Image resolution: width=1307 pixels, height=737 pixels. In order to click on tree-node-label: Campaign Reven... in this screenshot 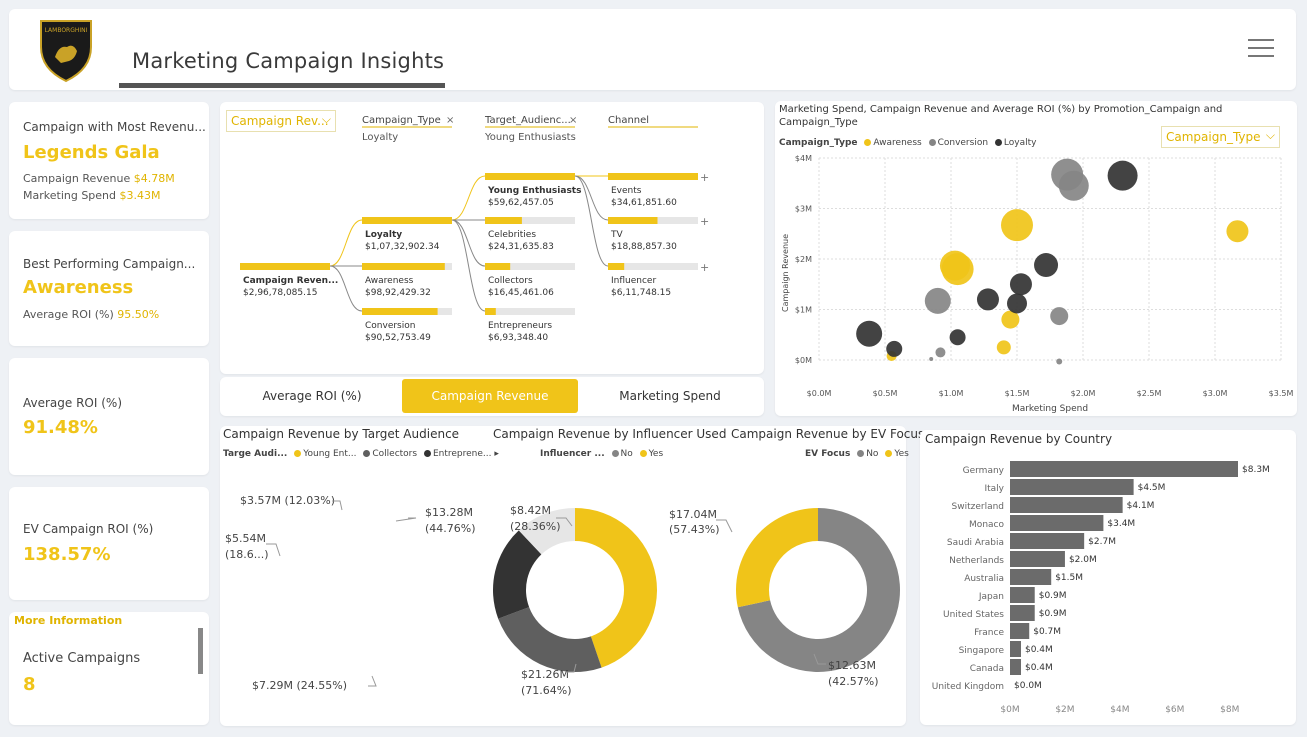, I will do `click(290, 281)`.